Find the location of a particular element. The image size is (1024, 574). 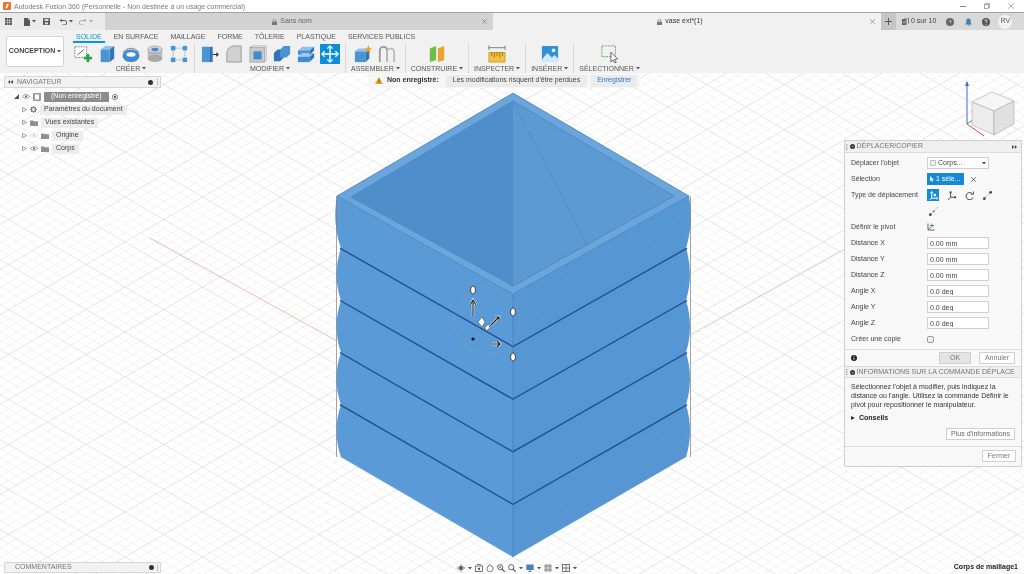

hand-icon is located at coordinates (490, 568).